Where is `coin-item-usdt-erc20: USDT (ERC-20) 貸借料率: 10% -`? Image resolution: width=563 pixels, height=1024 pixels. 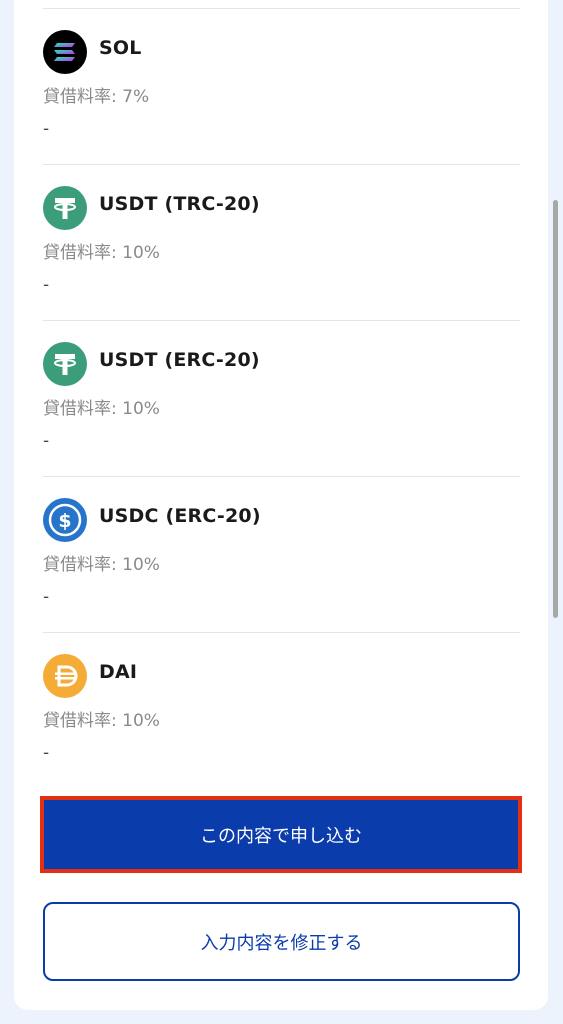
coin-item-usdt-erc20: USDT (ERC-20) 貸借料率: 10% - is located at coordinates (281, 399).